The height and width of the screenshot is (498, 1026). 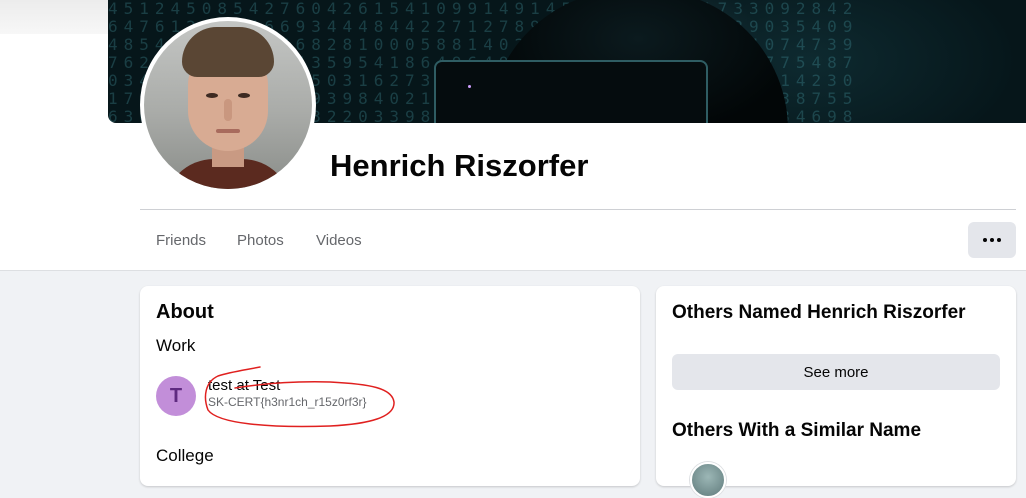 What do you see at coordinates (578, 209) in the screenshot?
I see `header-divider` at bounding box center [578, 209].